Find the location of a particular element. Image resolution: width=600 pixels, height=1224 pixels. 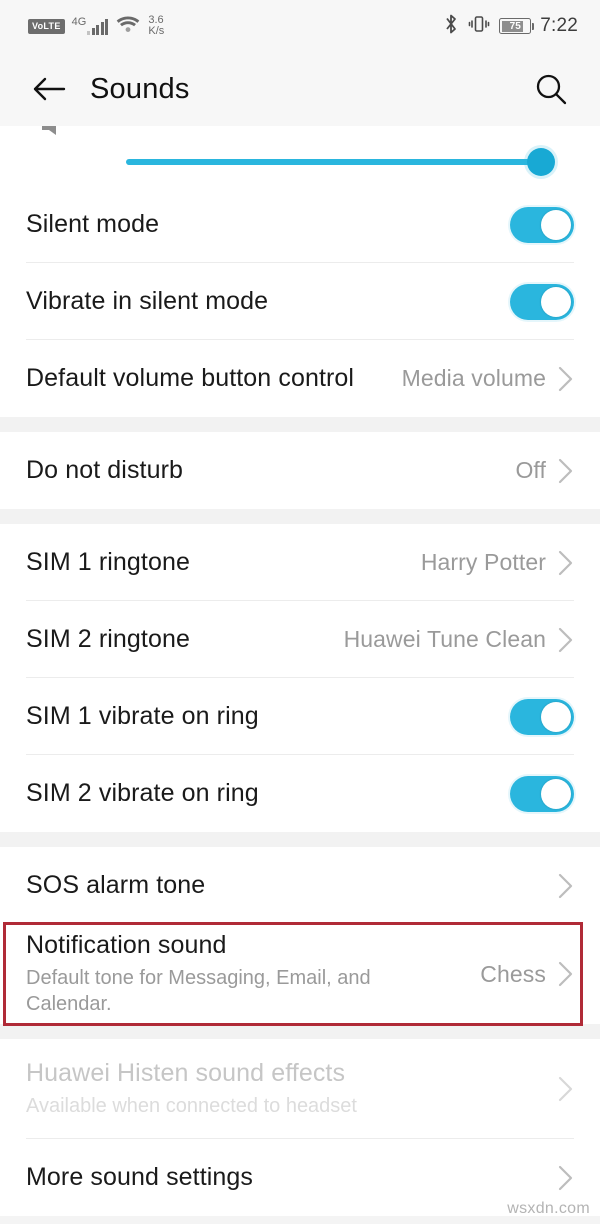

back-arrow-icon is located at coordinates (49, 89).